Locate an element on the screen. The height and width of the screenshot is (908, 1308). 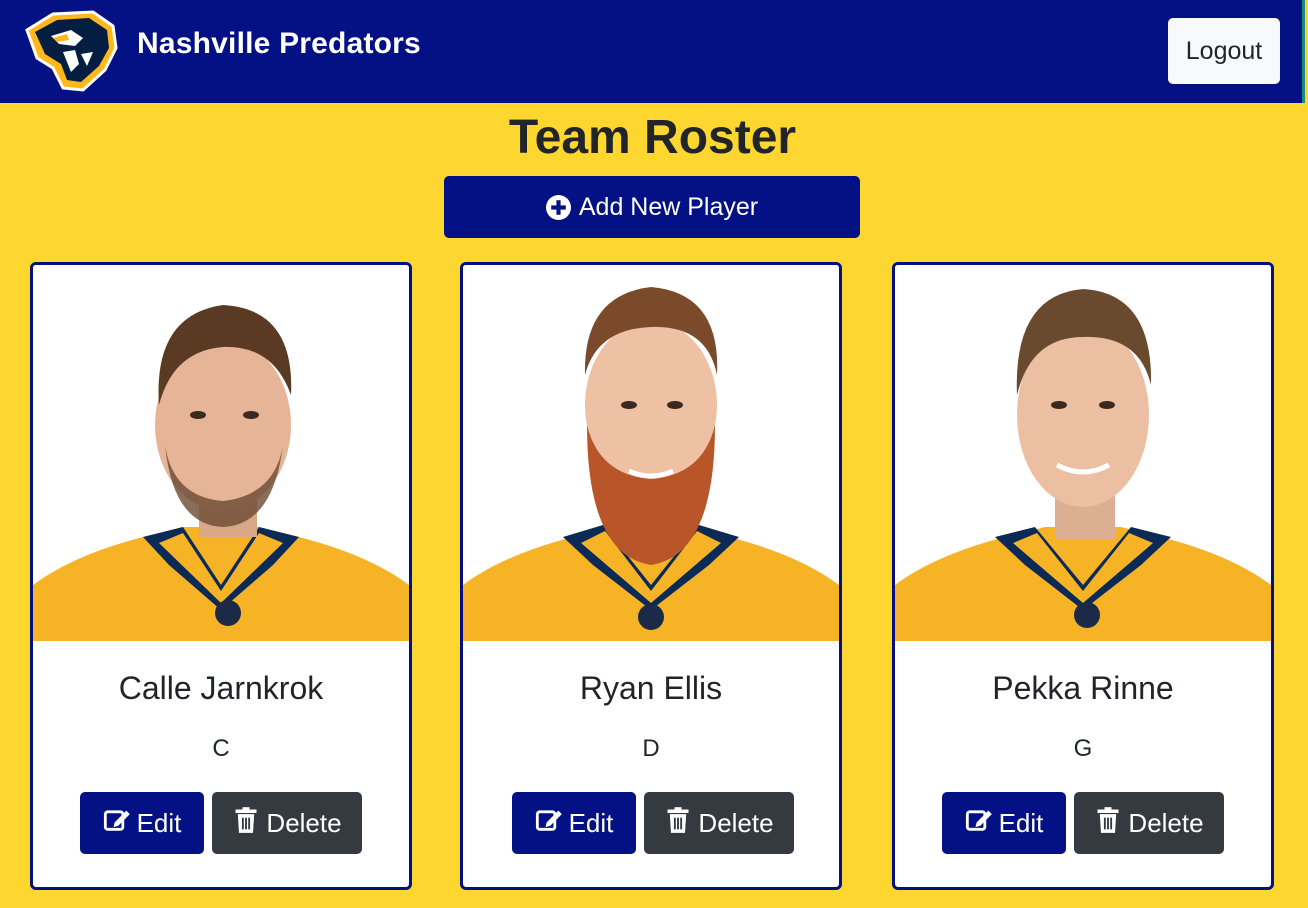
plus-circle-icon is located at coordinates (558, 207).